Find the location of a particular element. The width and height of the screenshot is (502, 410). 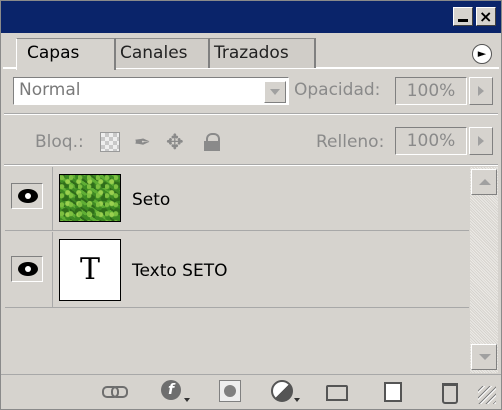

panel-menu-arrow-icon: ► is located at coordinates (482, 54).